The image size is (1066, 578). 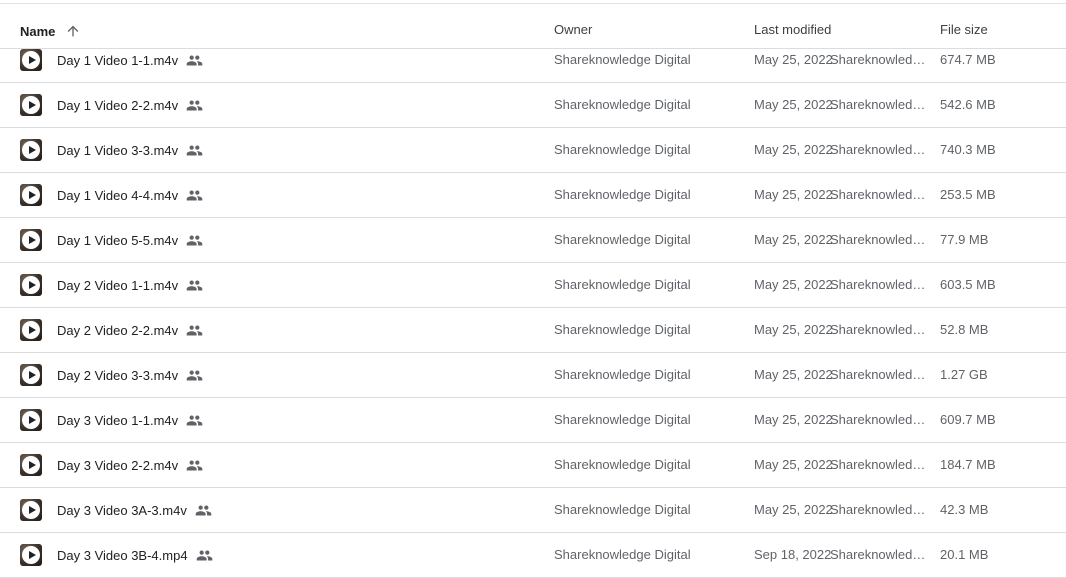 What do you see at coordinates (964, 554) in the screenshot?
I see `file-size-cell: 20.1 MB` at bounding box center [964, 554].